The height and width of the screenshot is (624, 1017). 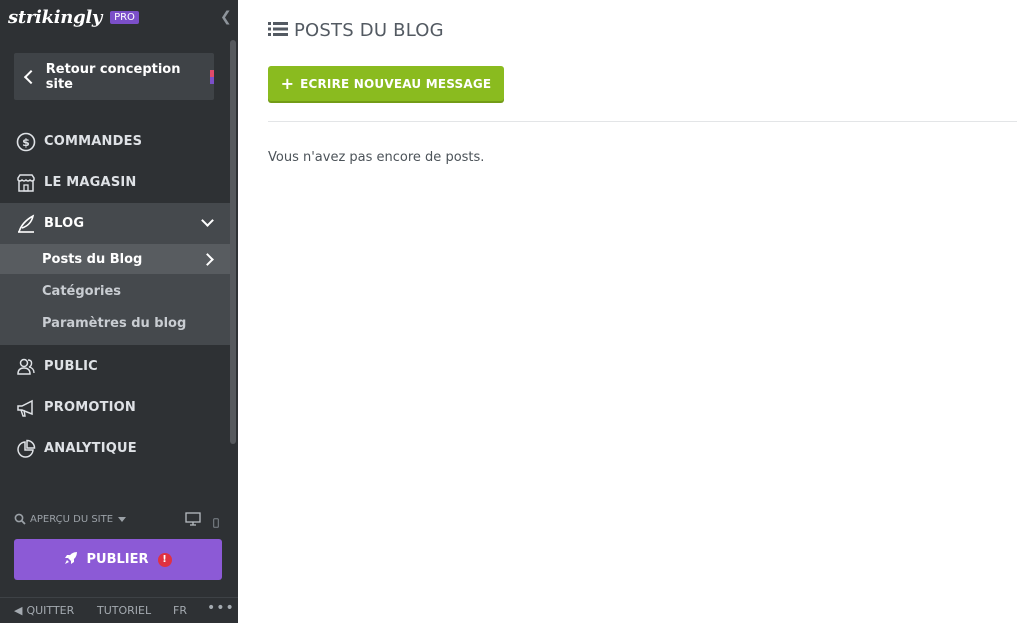 I want to click on sidebar-item-promotion: PROMOTION, so click(x=115, y=407).